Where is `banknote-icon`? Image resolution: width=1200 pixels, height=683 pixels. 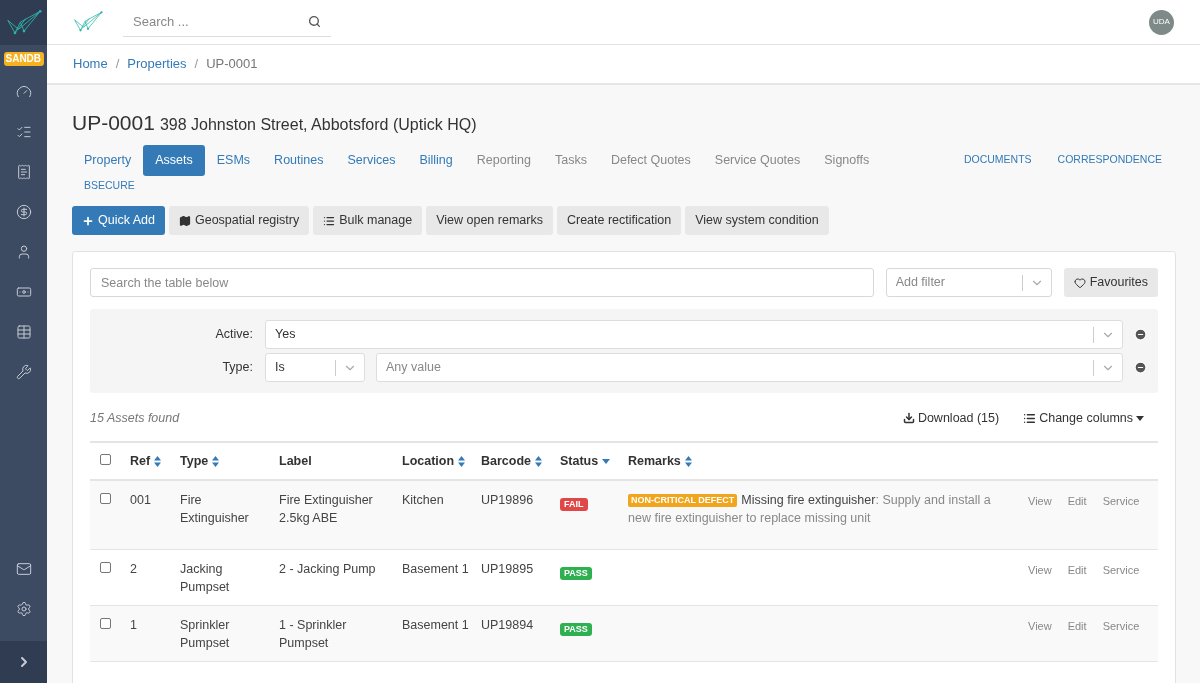 banknote-icon is located at coordinates (23, 292).